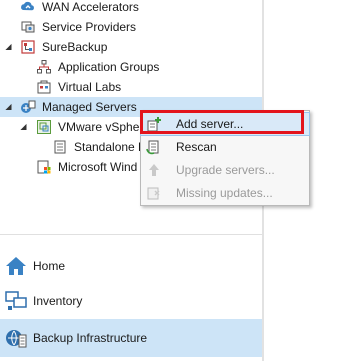  What do you see at coordinates (131, 234) in the screenshot?
I see `sidebar-divider` at bounding box center [131, 234].